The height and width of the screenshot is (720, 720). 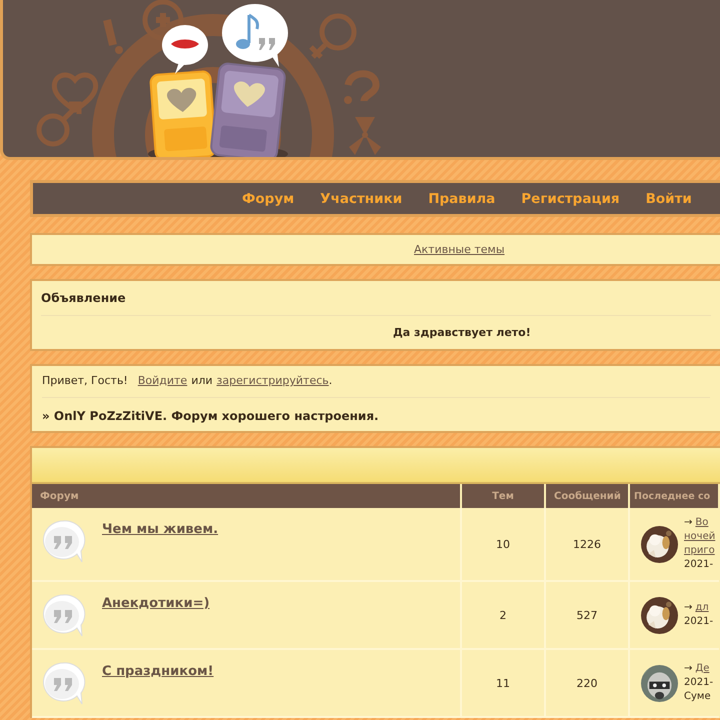 I want to click on posts-count: 1226, so click(x=587, y=544).